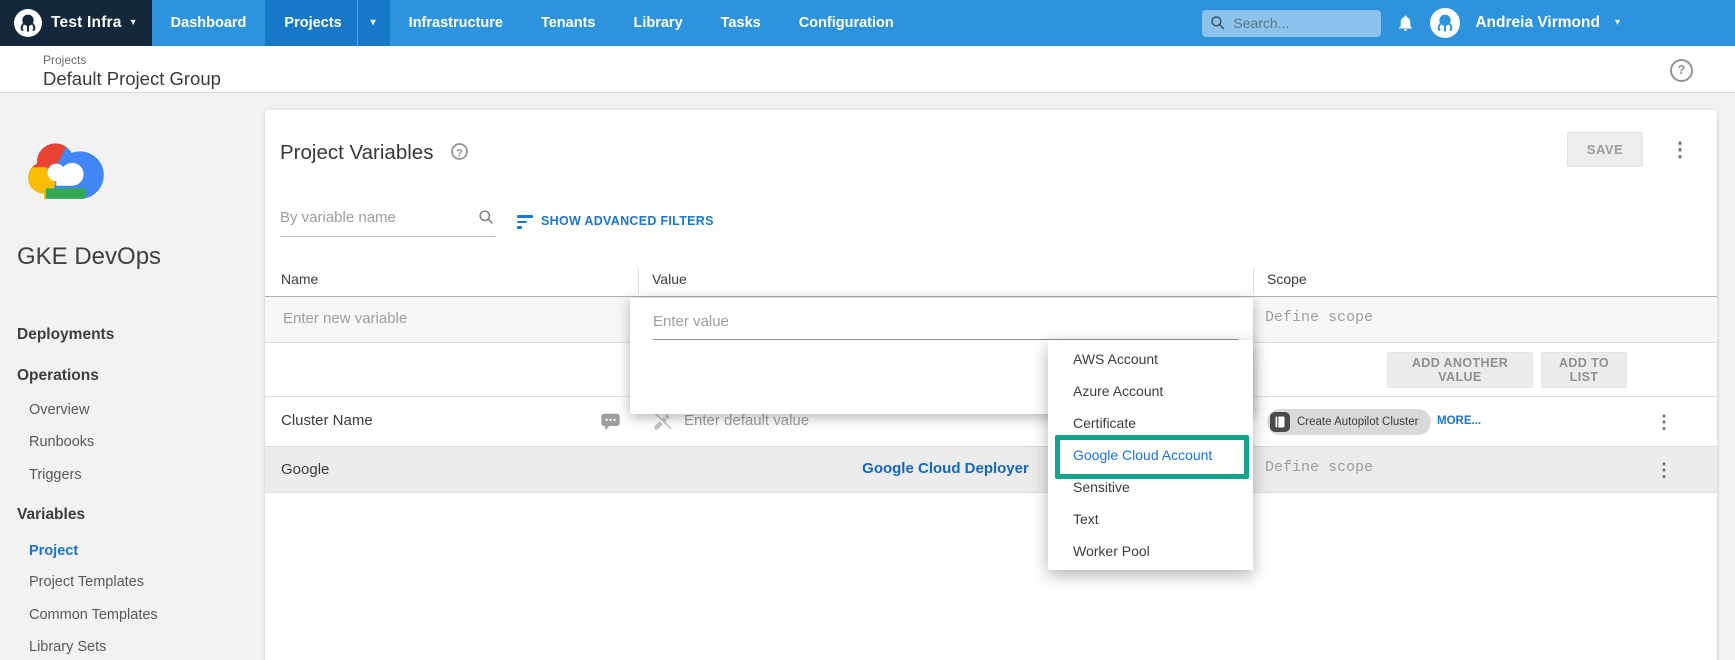 The height and width of the screenshot is (660, 1735). I want to click on dropdown-item-worker-pool: Worker Pool, so click(1150, 551).